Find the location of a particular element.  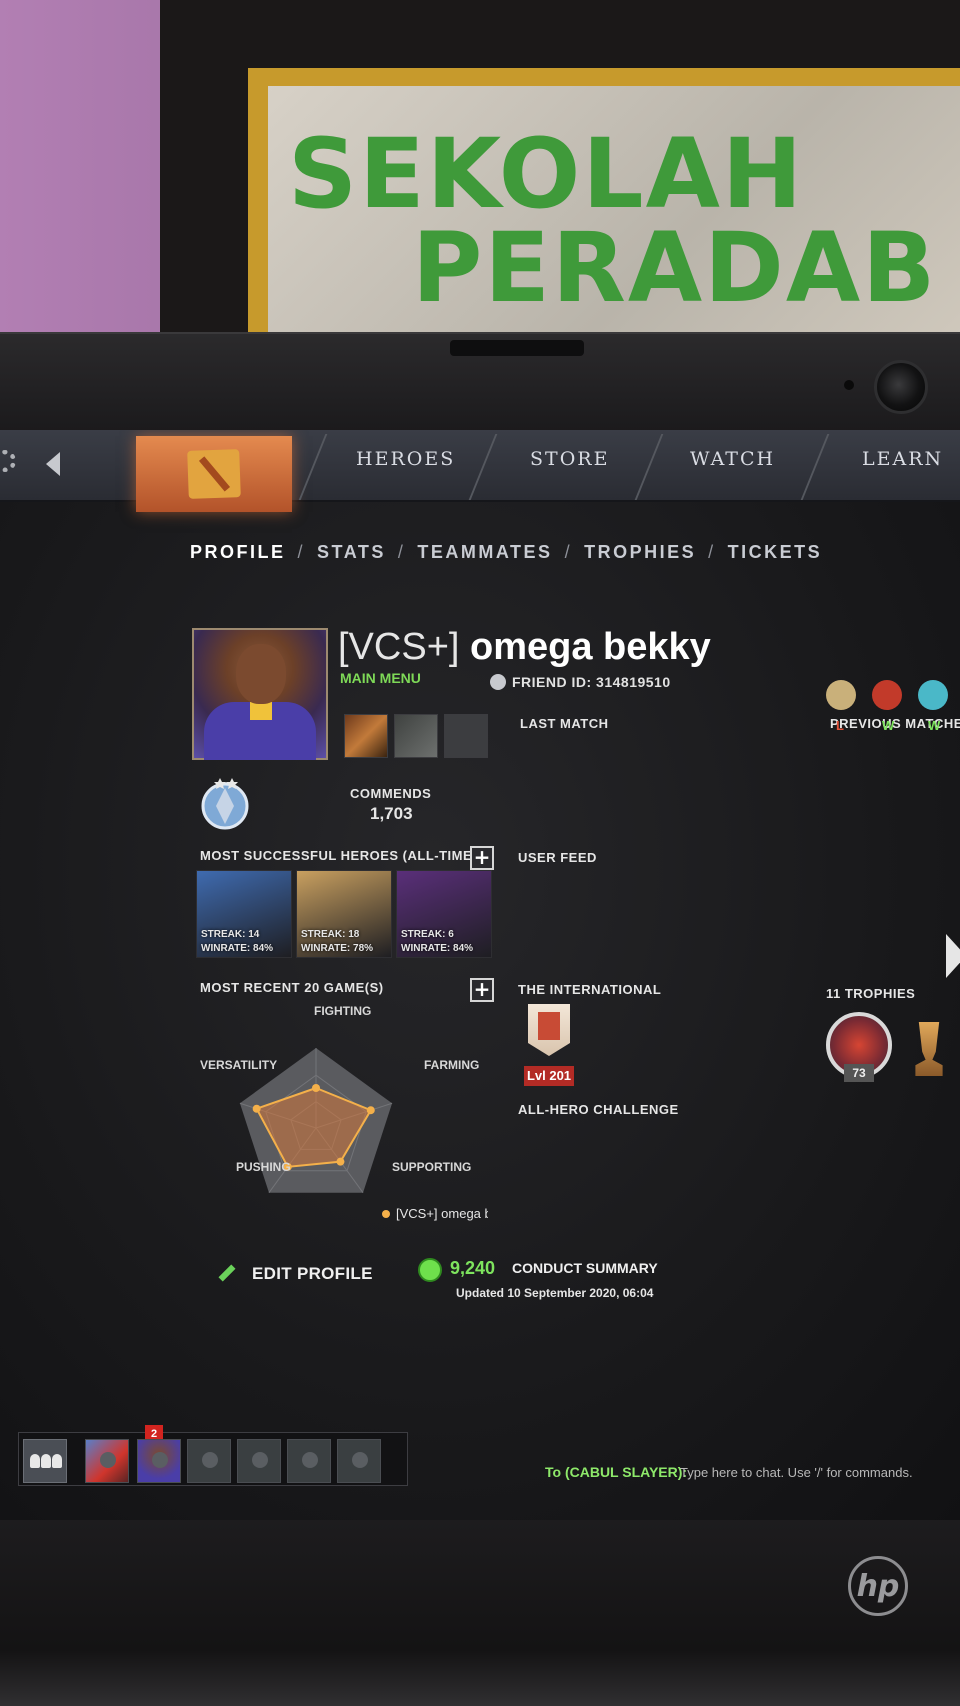

avatar is located at coordinates (260, 694).